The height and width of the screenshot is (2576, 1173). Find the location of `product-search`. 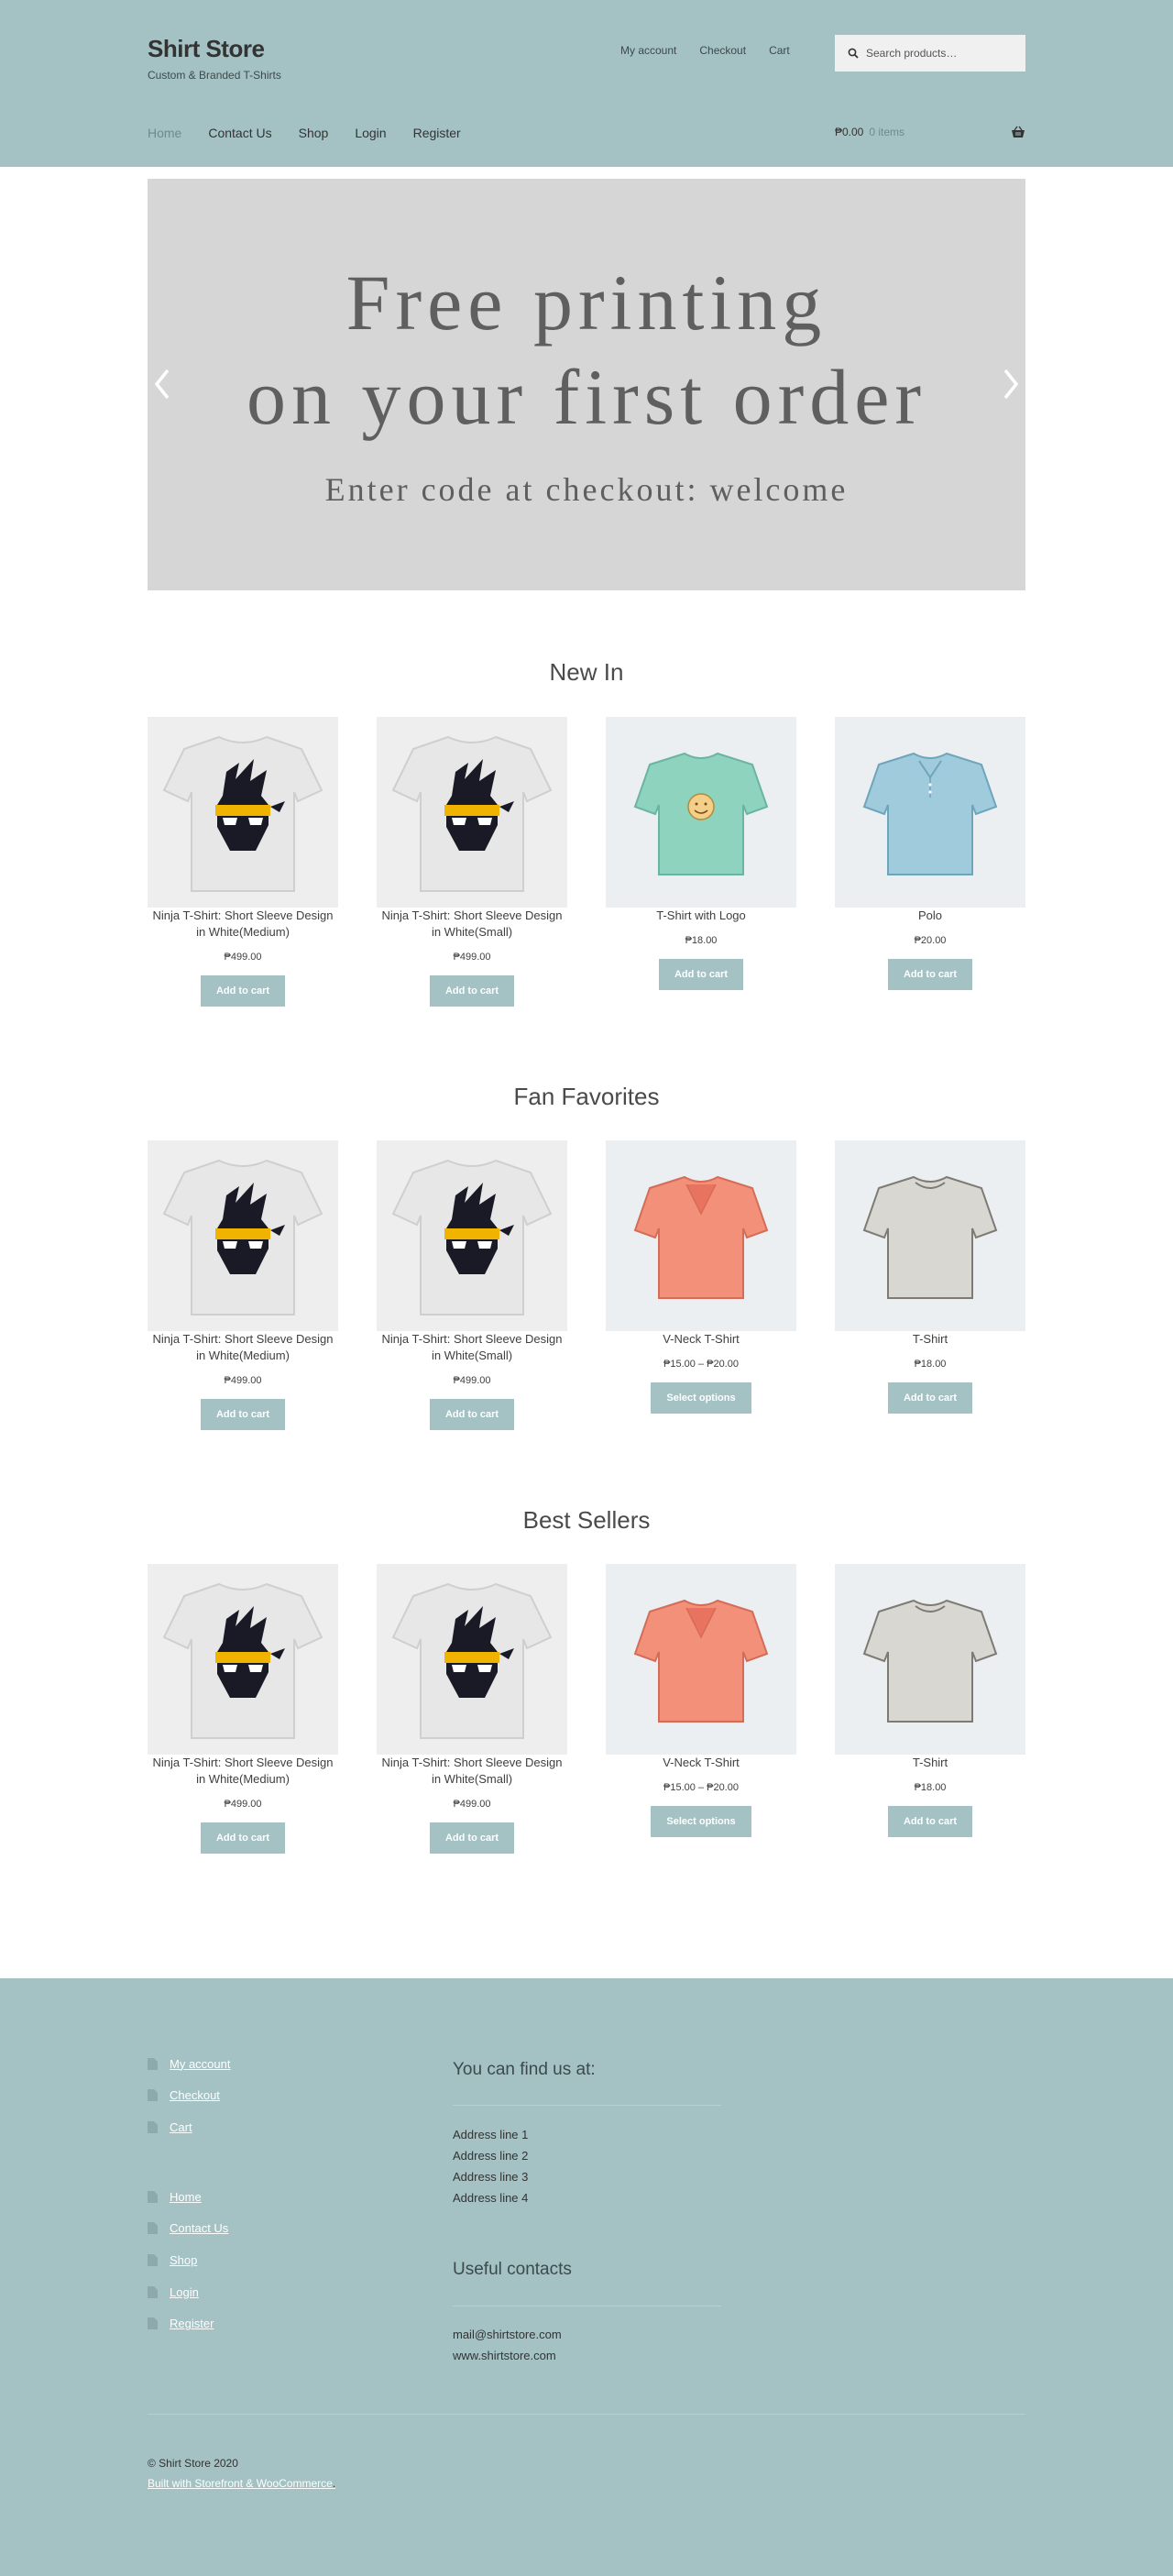

product-search is located at coordinates (930, 54).